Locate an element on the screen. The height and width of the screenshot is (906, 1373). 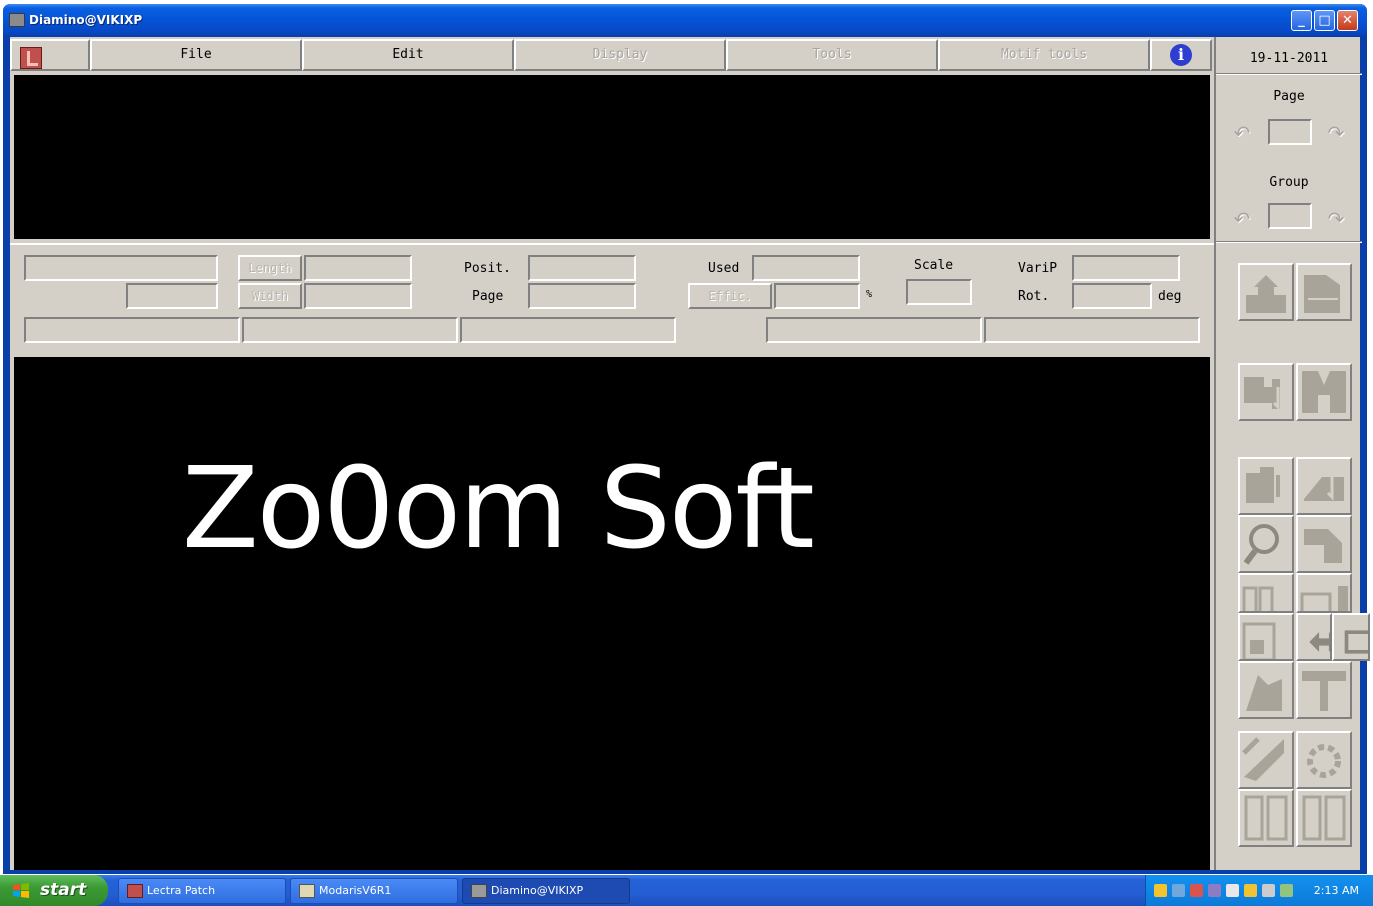
modaris-icon is located at coordinates (307, 891).